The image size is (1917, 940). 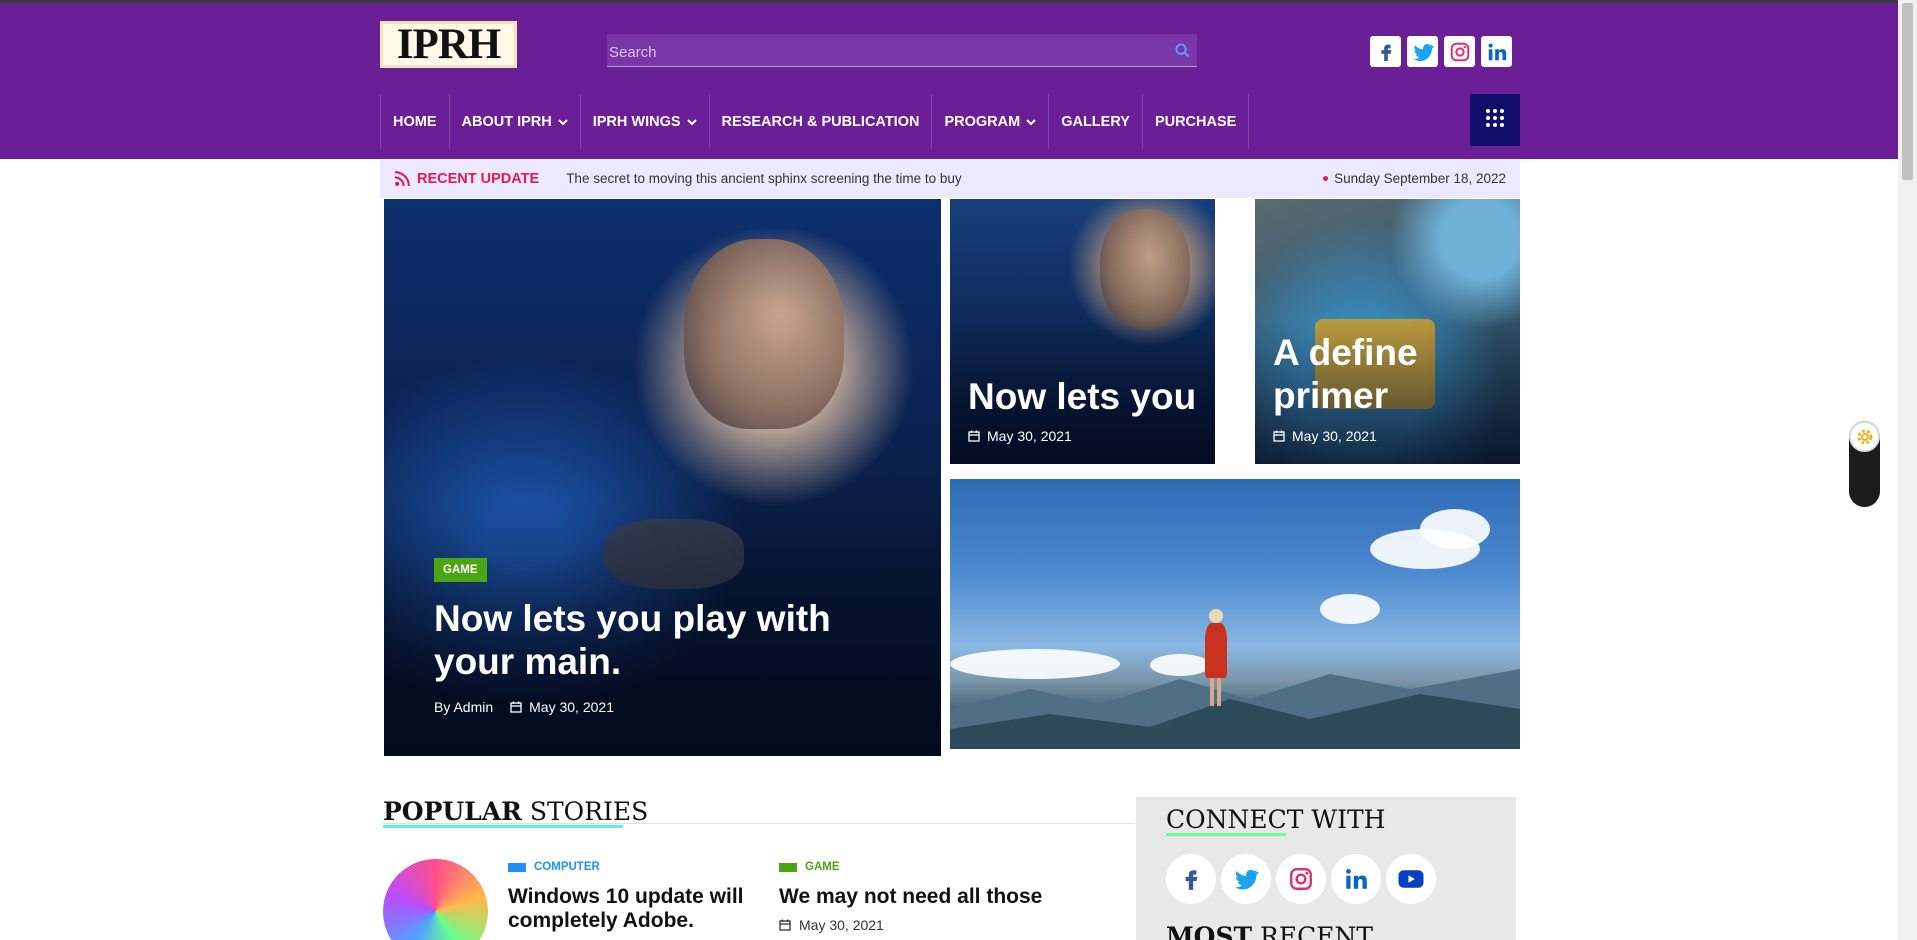 What do you see at coordinates (1196, 121) in the screenshot?
I see `nav-item-purchase: PURCHASE` at bounding box center [1196, 121].